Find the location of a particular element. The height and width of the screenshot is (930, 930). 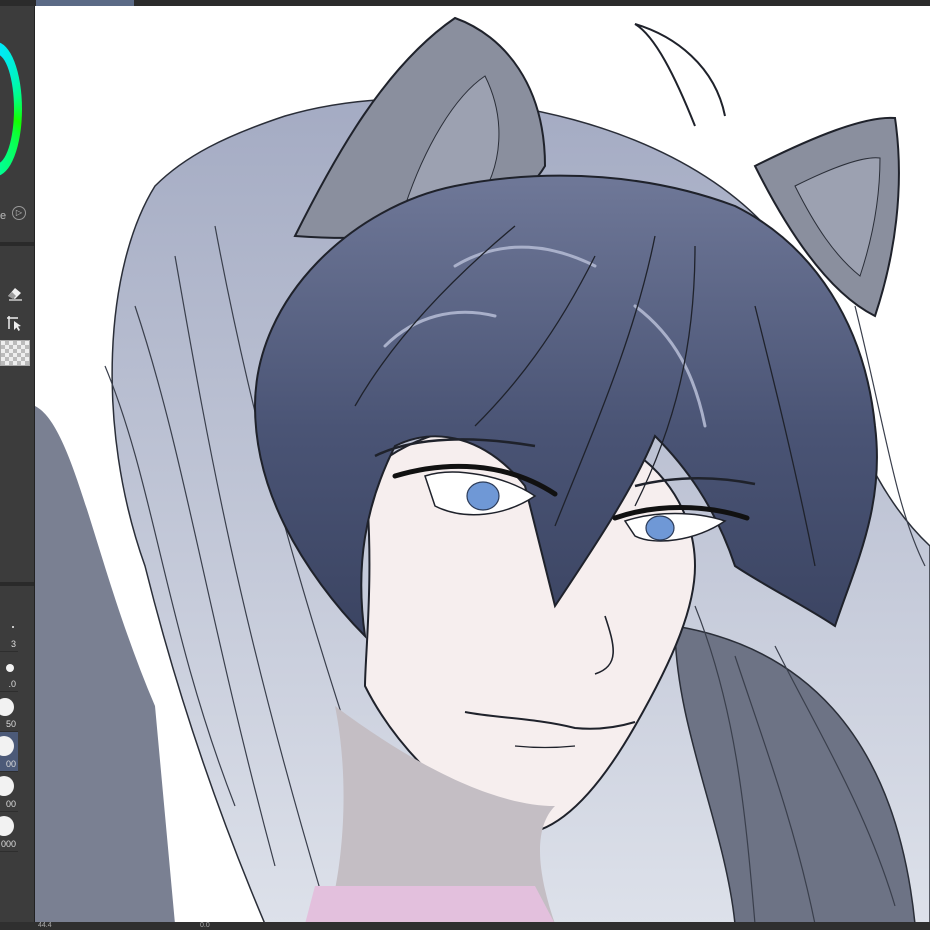

brush-size-item-selected: 00 is located at coordinates (9, 752).